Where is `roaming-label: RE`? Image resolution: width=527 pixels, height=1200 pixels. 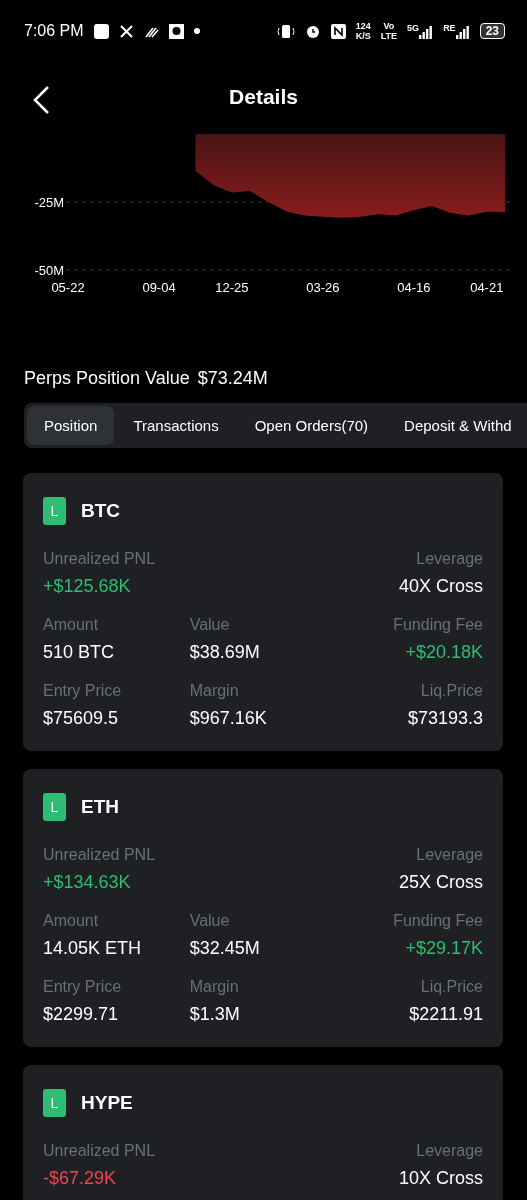 roaming-label: RE is located at coordinates (449, 28).